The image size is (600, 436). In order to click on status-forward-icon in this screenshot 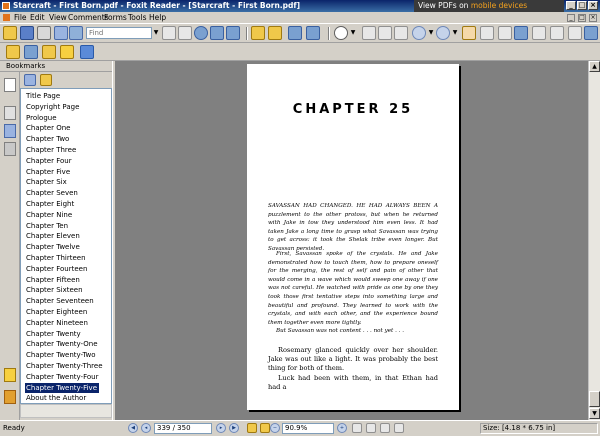, I will do `click(265, 428)`.